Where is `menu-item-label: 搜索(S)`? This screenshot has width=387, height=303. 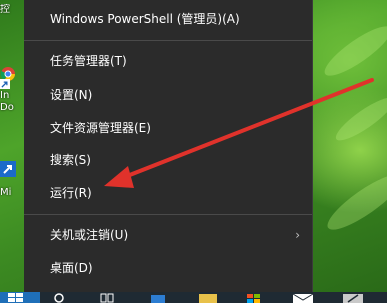 menu-item-label: 搜索(S) is located at coordinates (70, 160).